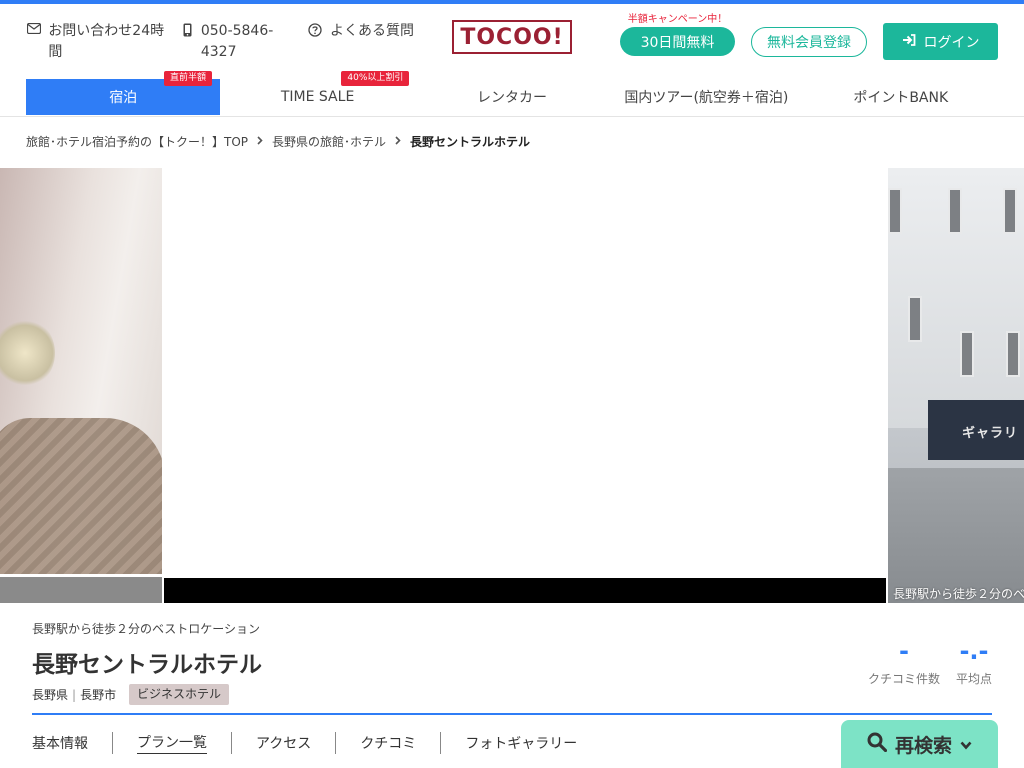 This screenshot has height=768, width=1024. What do you see at coordinates (512, 714) in the screenshot?
I see `section-divider` at bounding box center [512, 714].